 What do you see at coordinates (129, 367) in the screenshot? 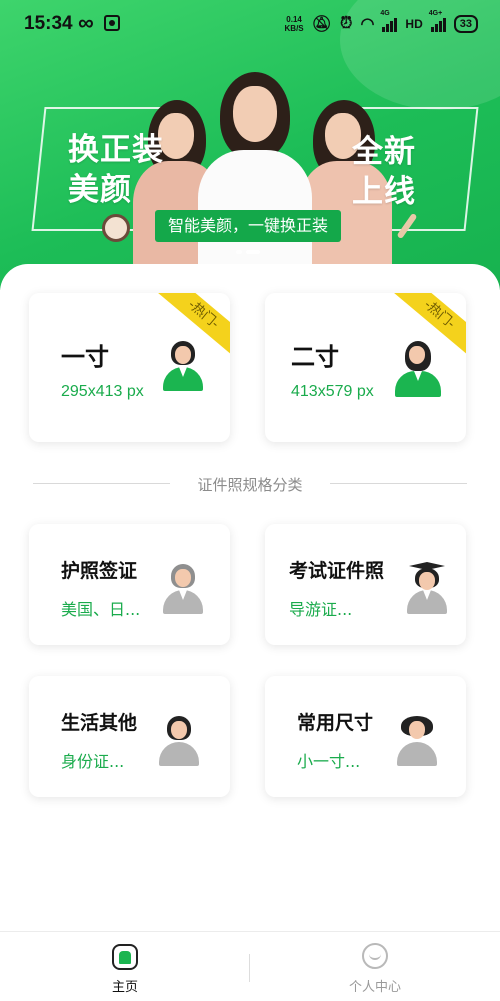
I see `size-card-1inch: -热门- 一寸 295x413 px` at bounding box center [129, 367].